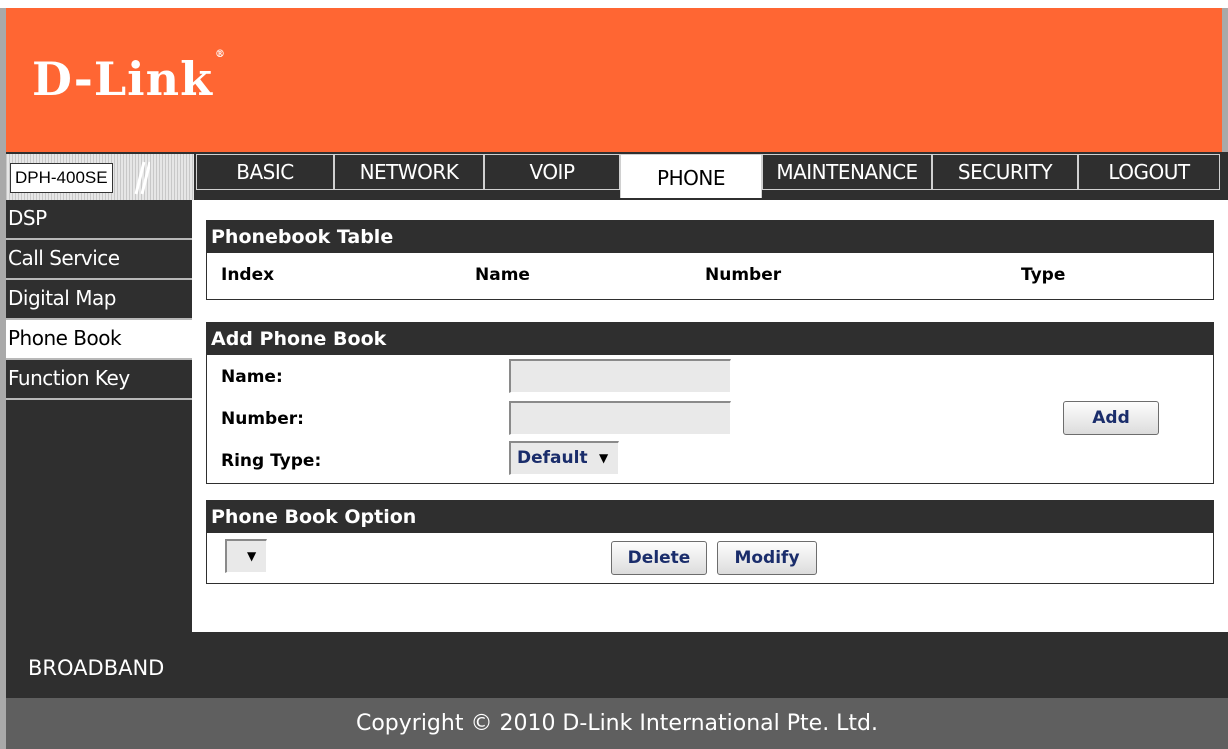 The height and width of the screenshot is (749, 1228). Describe the element at coordinates (99, 380) in the screenshot. I see `sidebar-item-function-key: Function Key` at that location.